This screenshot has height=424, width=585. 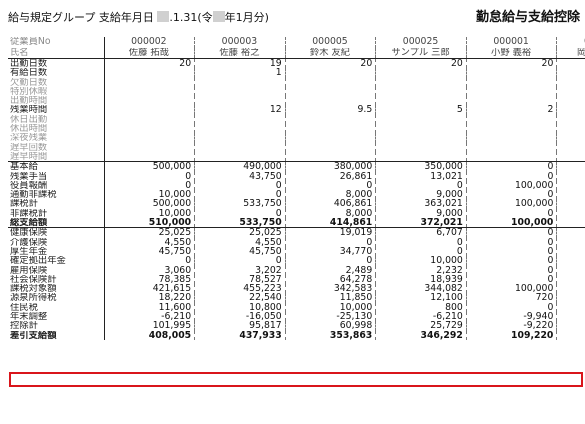 I want to click on table-row: 休日出勤, so click(x=296, y=119).